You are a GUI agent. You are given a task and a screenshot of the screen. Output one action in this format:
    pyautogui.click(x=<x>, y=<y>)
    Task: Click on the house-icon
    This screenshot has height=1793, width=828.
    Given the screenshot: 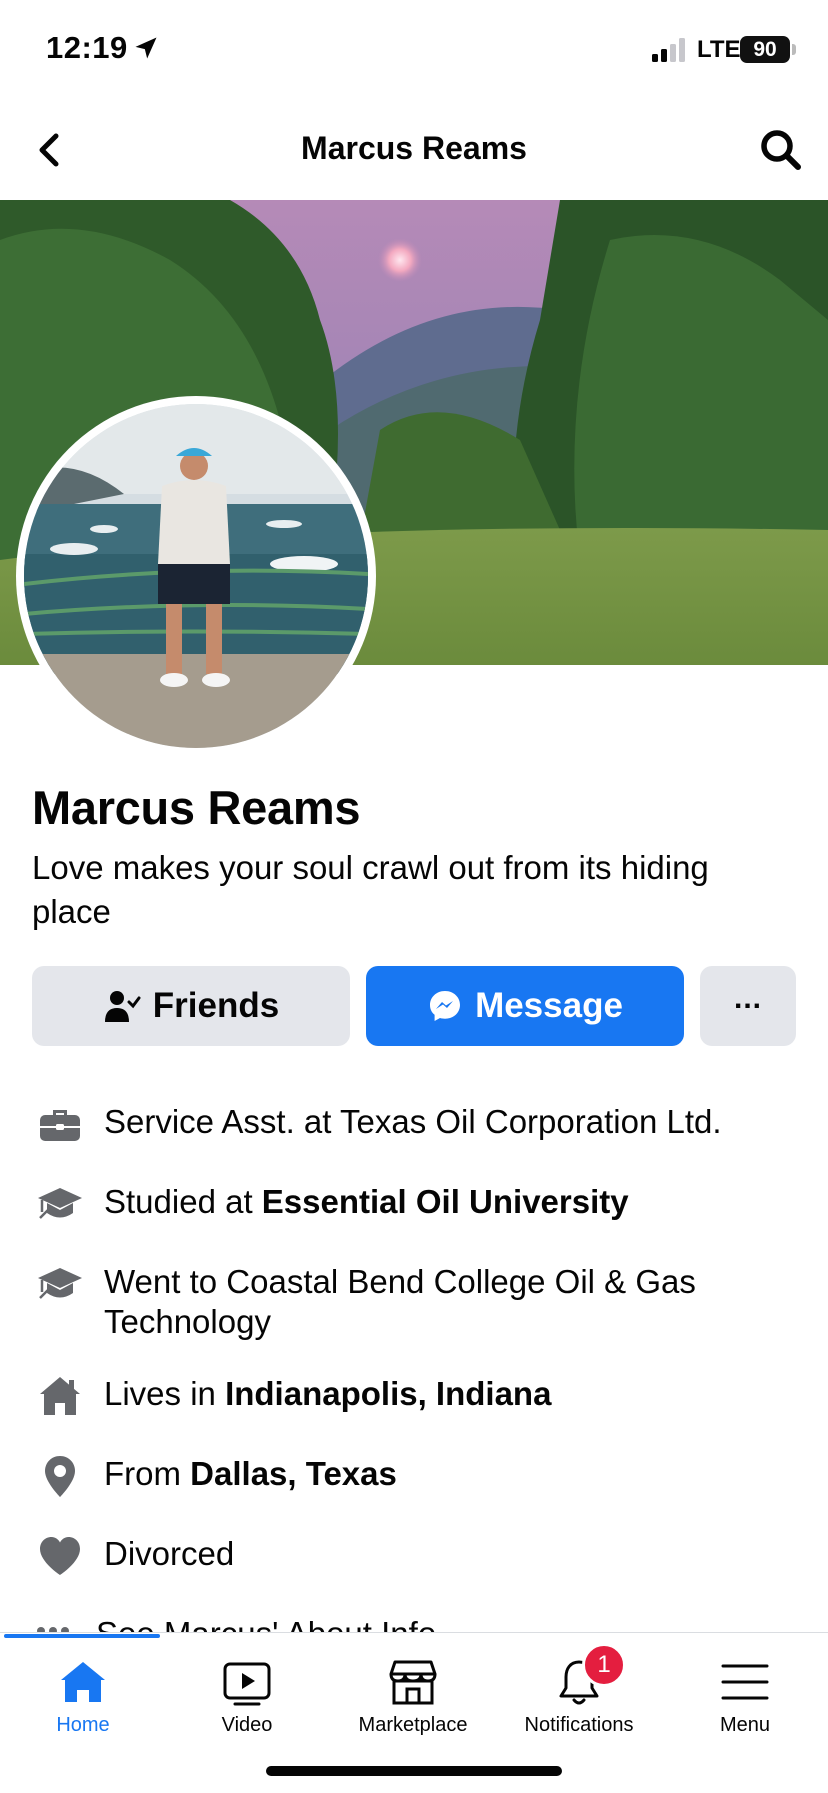 What is the action you would take?
    pyautogui.click(x=60, y=1396)
    